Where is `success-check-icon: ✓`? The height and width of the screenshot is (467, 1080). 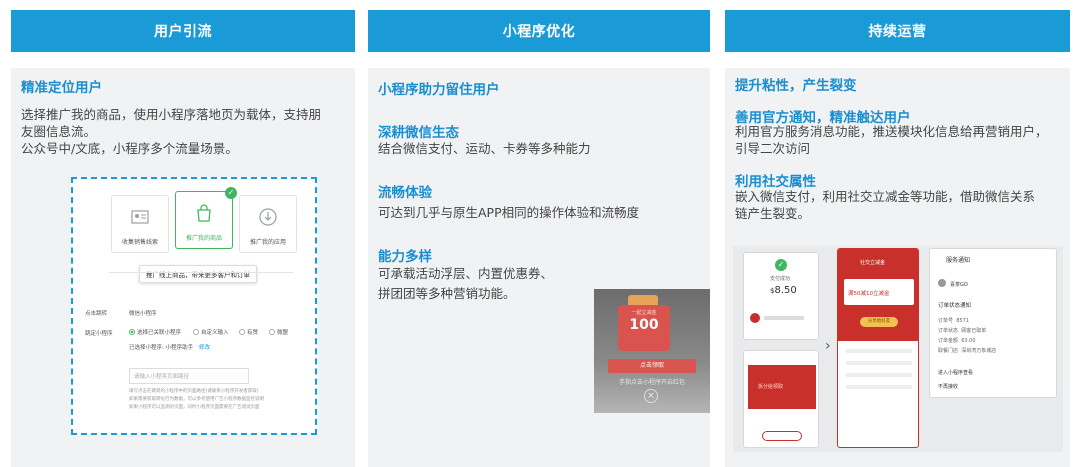 success-check-icon: ✓ is located at coordinates (781, 265).